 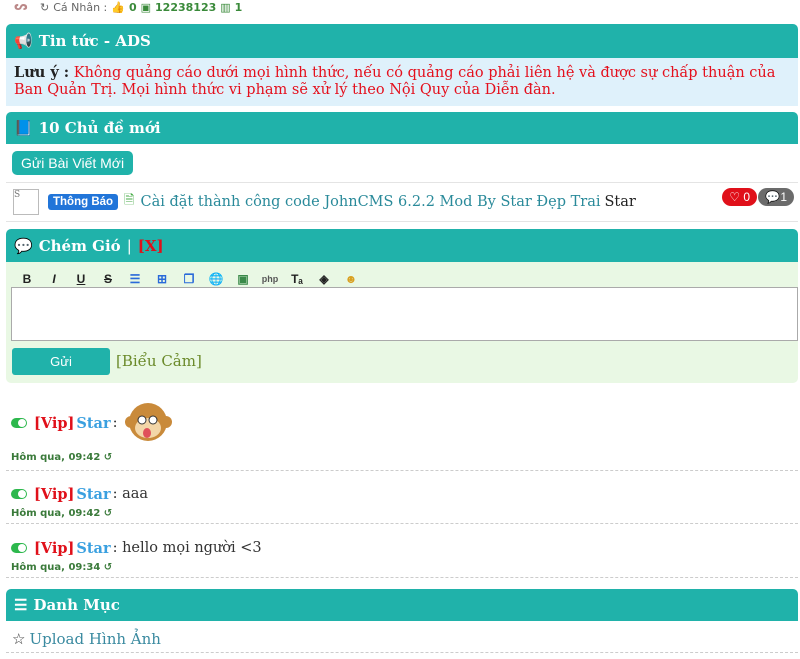 I want to click on fill-icon: ◈, so click(x=324, y=279).